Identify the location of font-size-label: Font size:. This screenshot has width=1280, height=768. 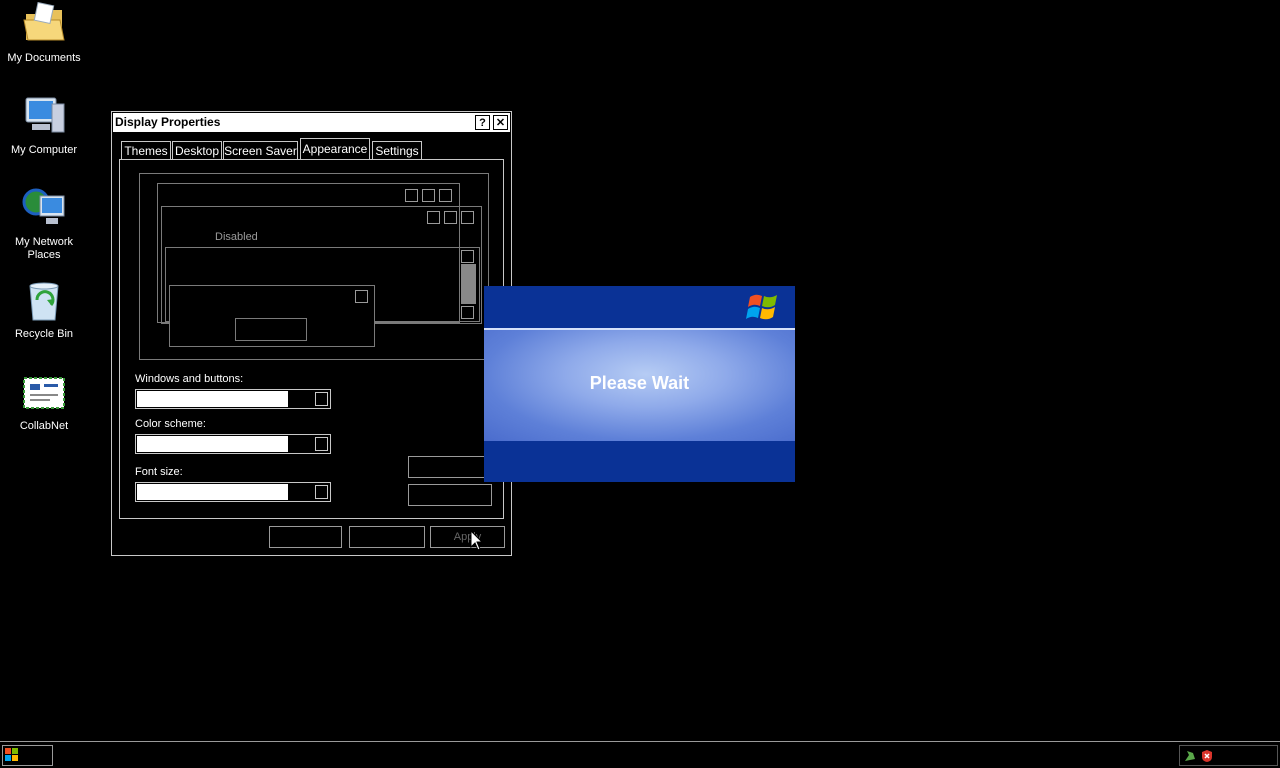
(159, 472).